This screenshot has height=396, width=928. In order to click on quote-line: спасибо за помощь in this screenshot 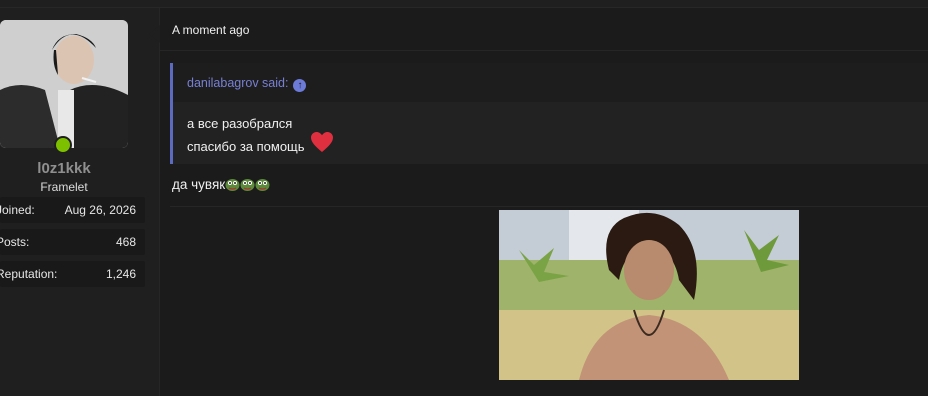, I will do `click(246, 146)`.